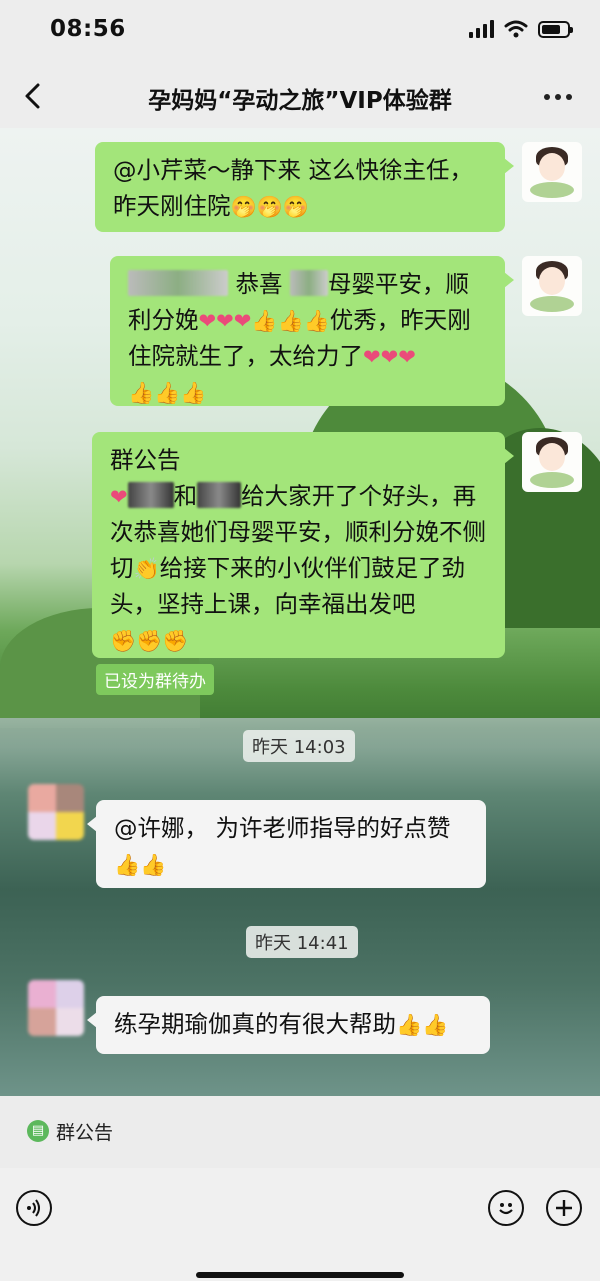  Describe the element at coordinates (481, 29) in the screenshot. I see `signal-icon` at that location.